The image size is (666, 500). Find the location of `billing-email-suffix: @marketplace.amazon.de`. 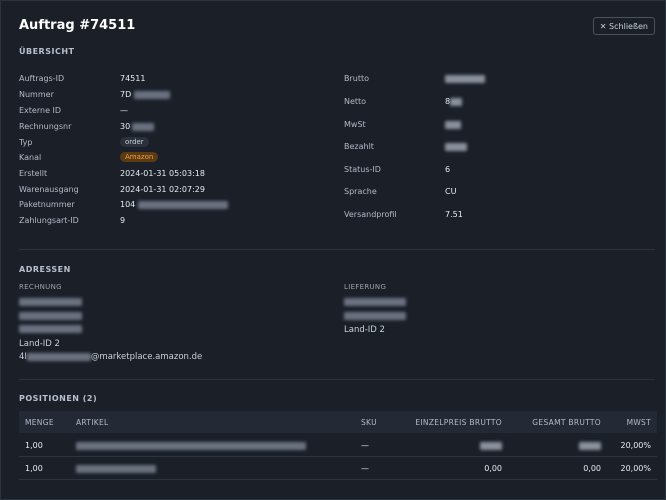

billing-email-suffix: @marketplace.amazon.de is located at coordinates (146, 357).